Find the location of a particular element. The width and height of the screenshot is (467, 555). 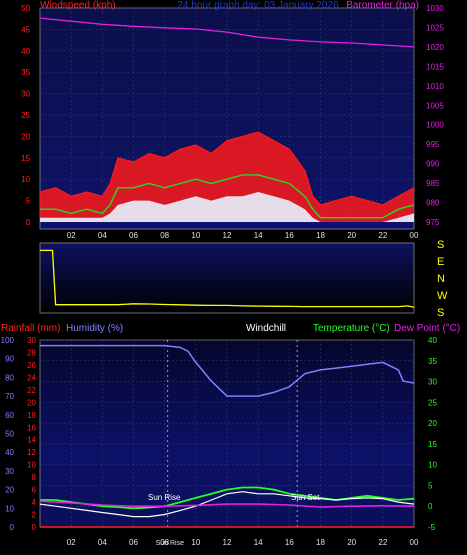

rainfall-tick-label: 6 is located at coordinates (34, 490).